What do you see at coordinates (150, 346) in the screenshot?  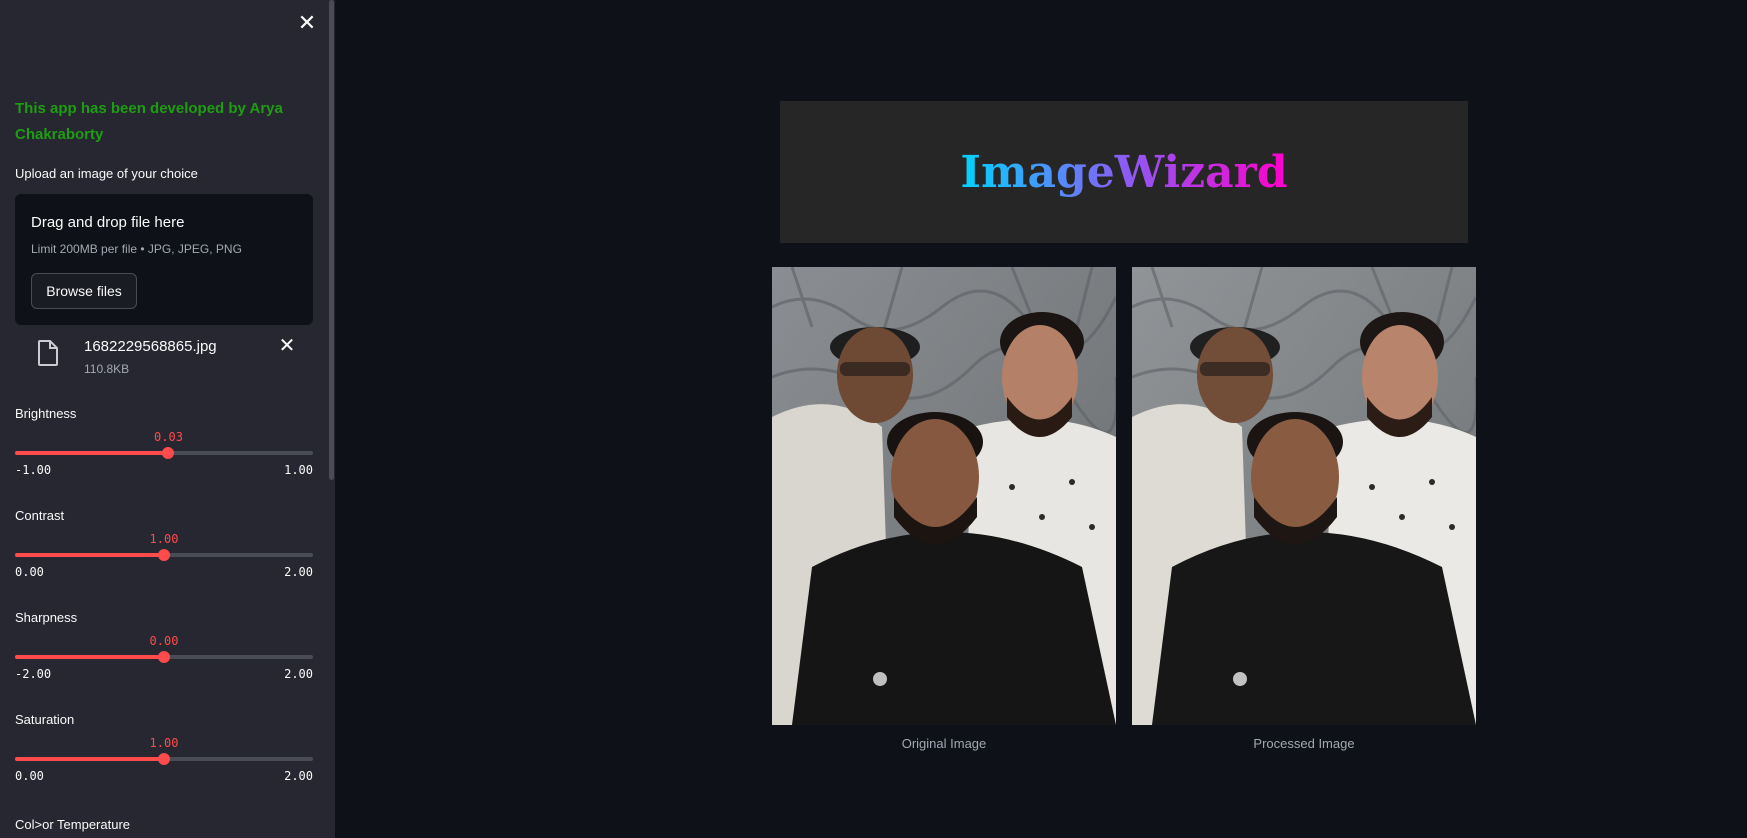 I see `file-name: 1682229568865.jpg` at bounding box center [150, 346].